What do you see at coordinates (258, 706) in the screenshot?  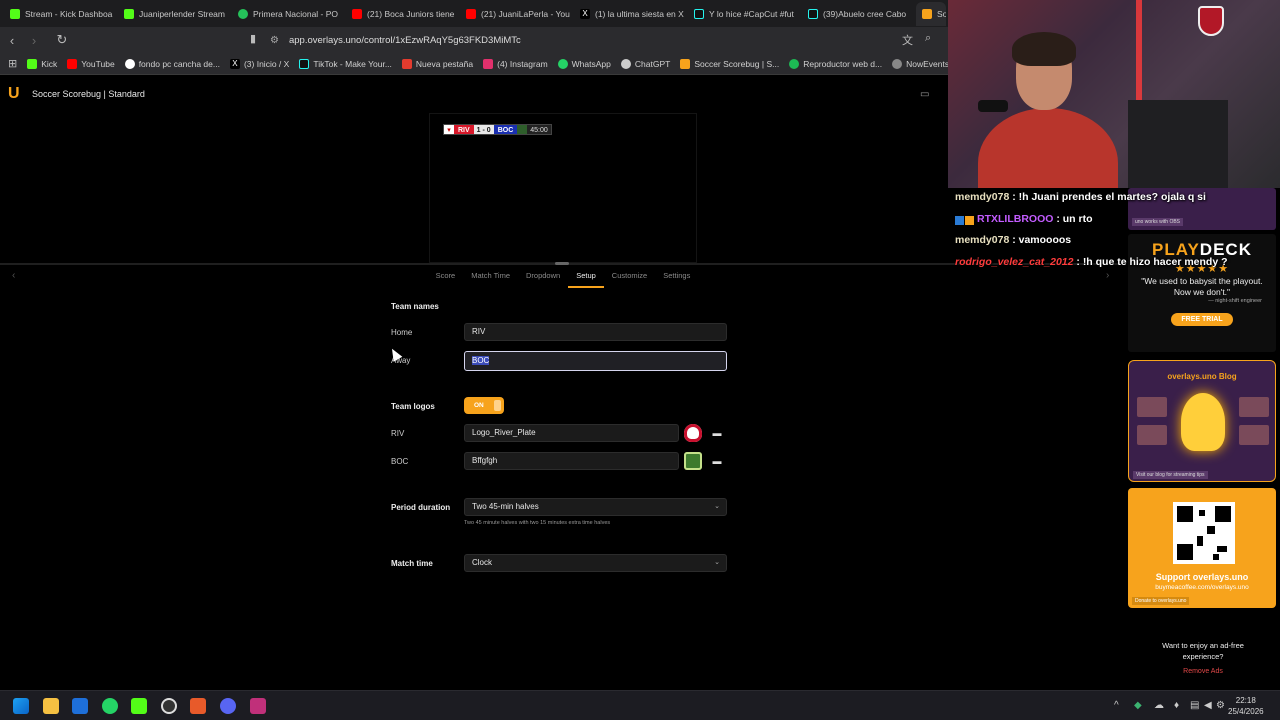 I see `app-icon` at bounding box center [258, 706].